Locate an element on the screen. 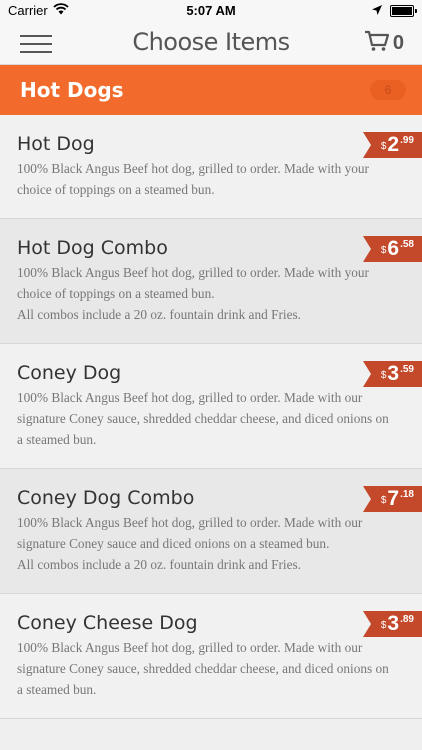 The image size is (422, 750). page-title: Choose Items is located at coordinates (211, 42).